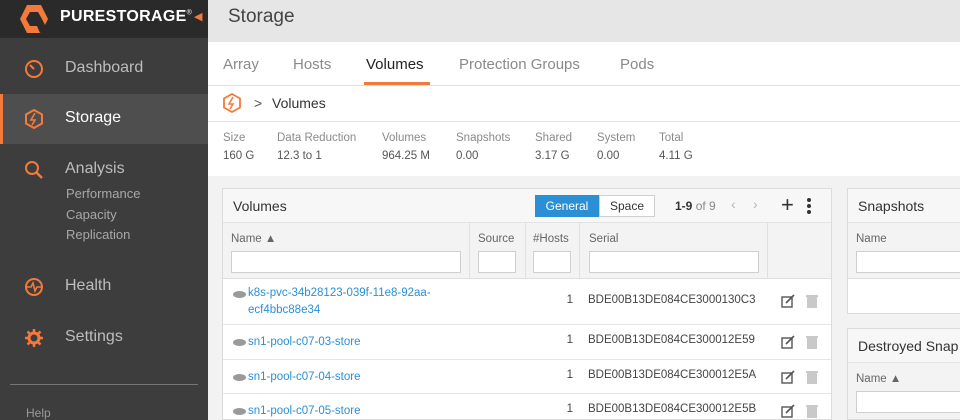 The image size is (960, 420). Describe the element at coordinates (584, 104) in the screenshot. I see `breadcrumb: > Volumes` at that location.